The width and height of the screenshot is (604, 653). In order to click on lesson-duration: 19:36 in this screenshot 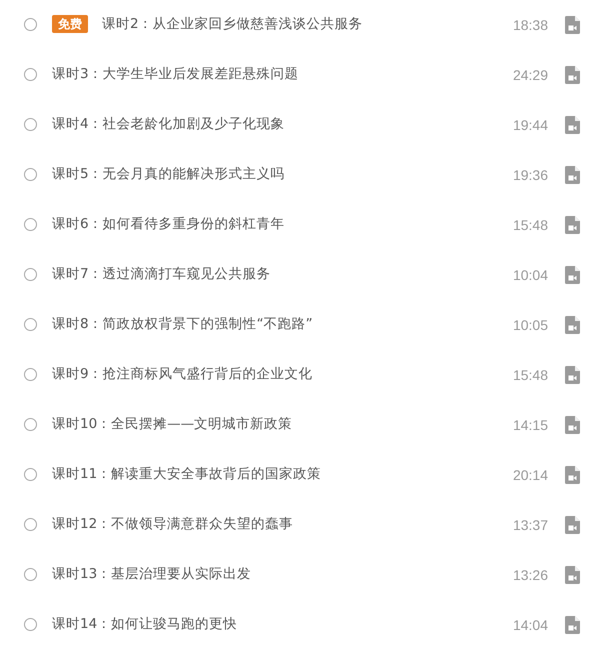, I will do `click(530, 175)`.